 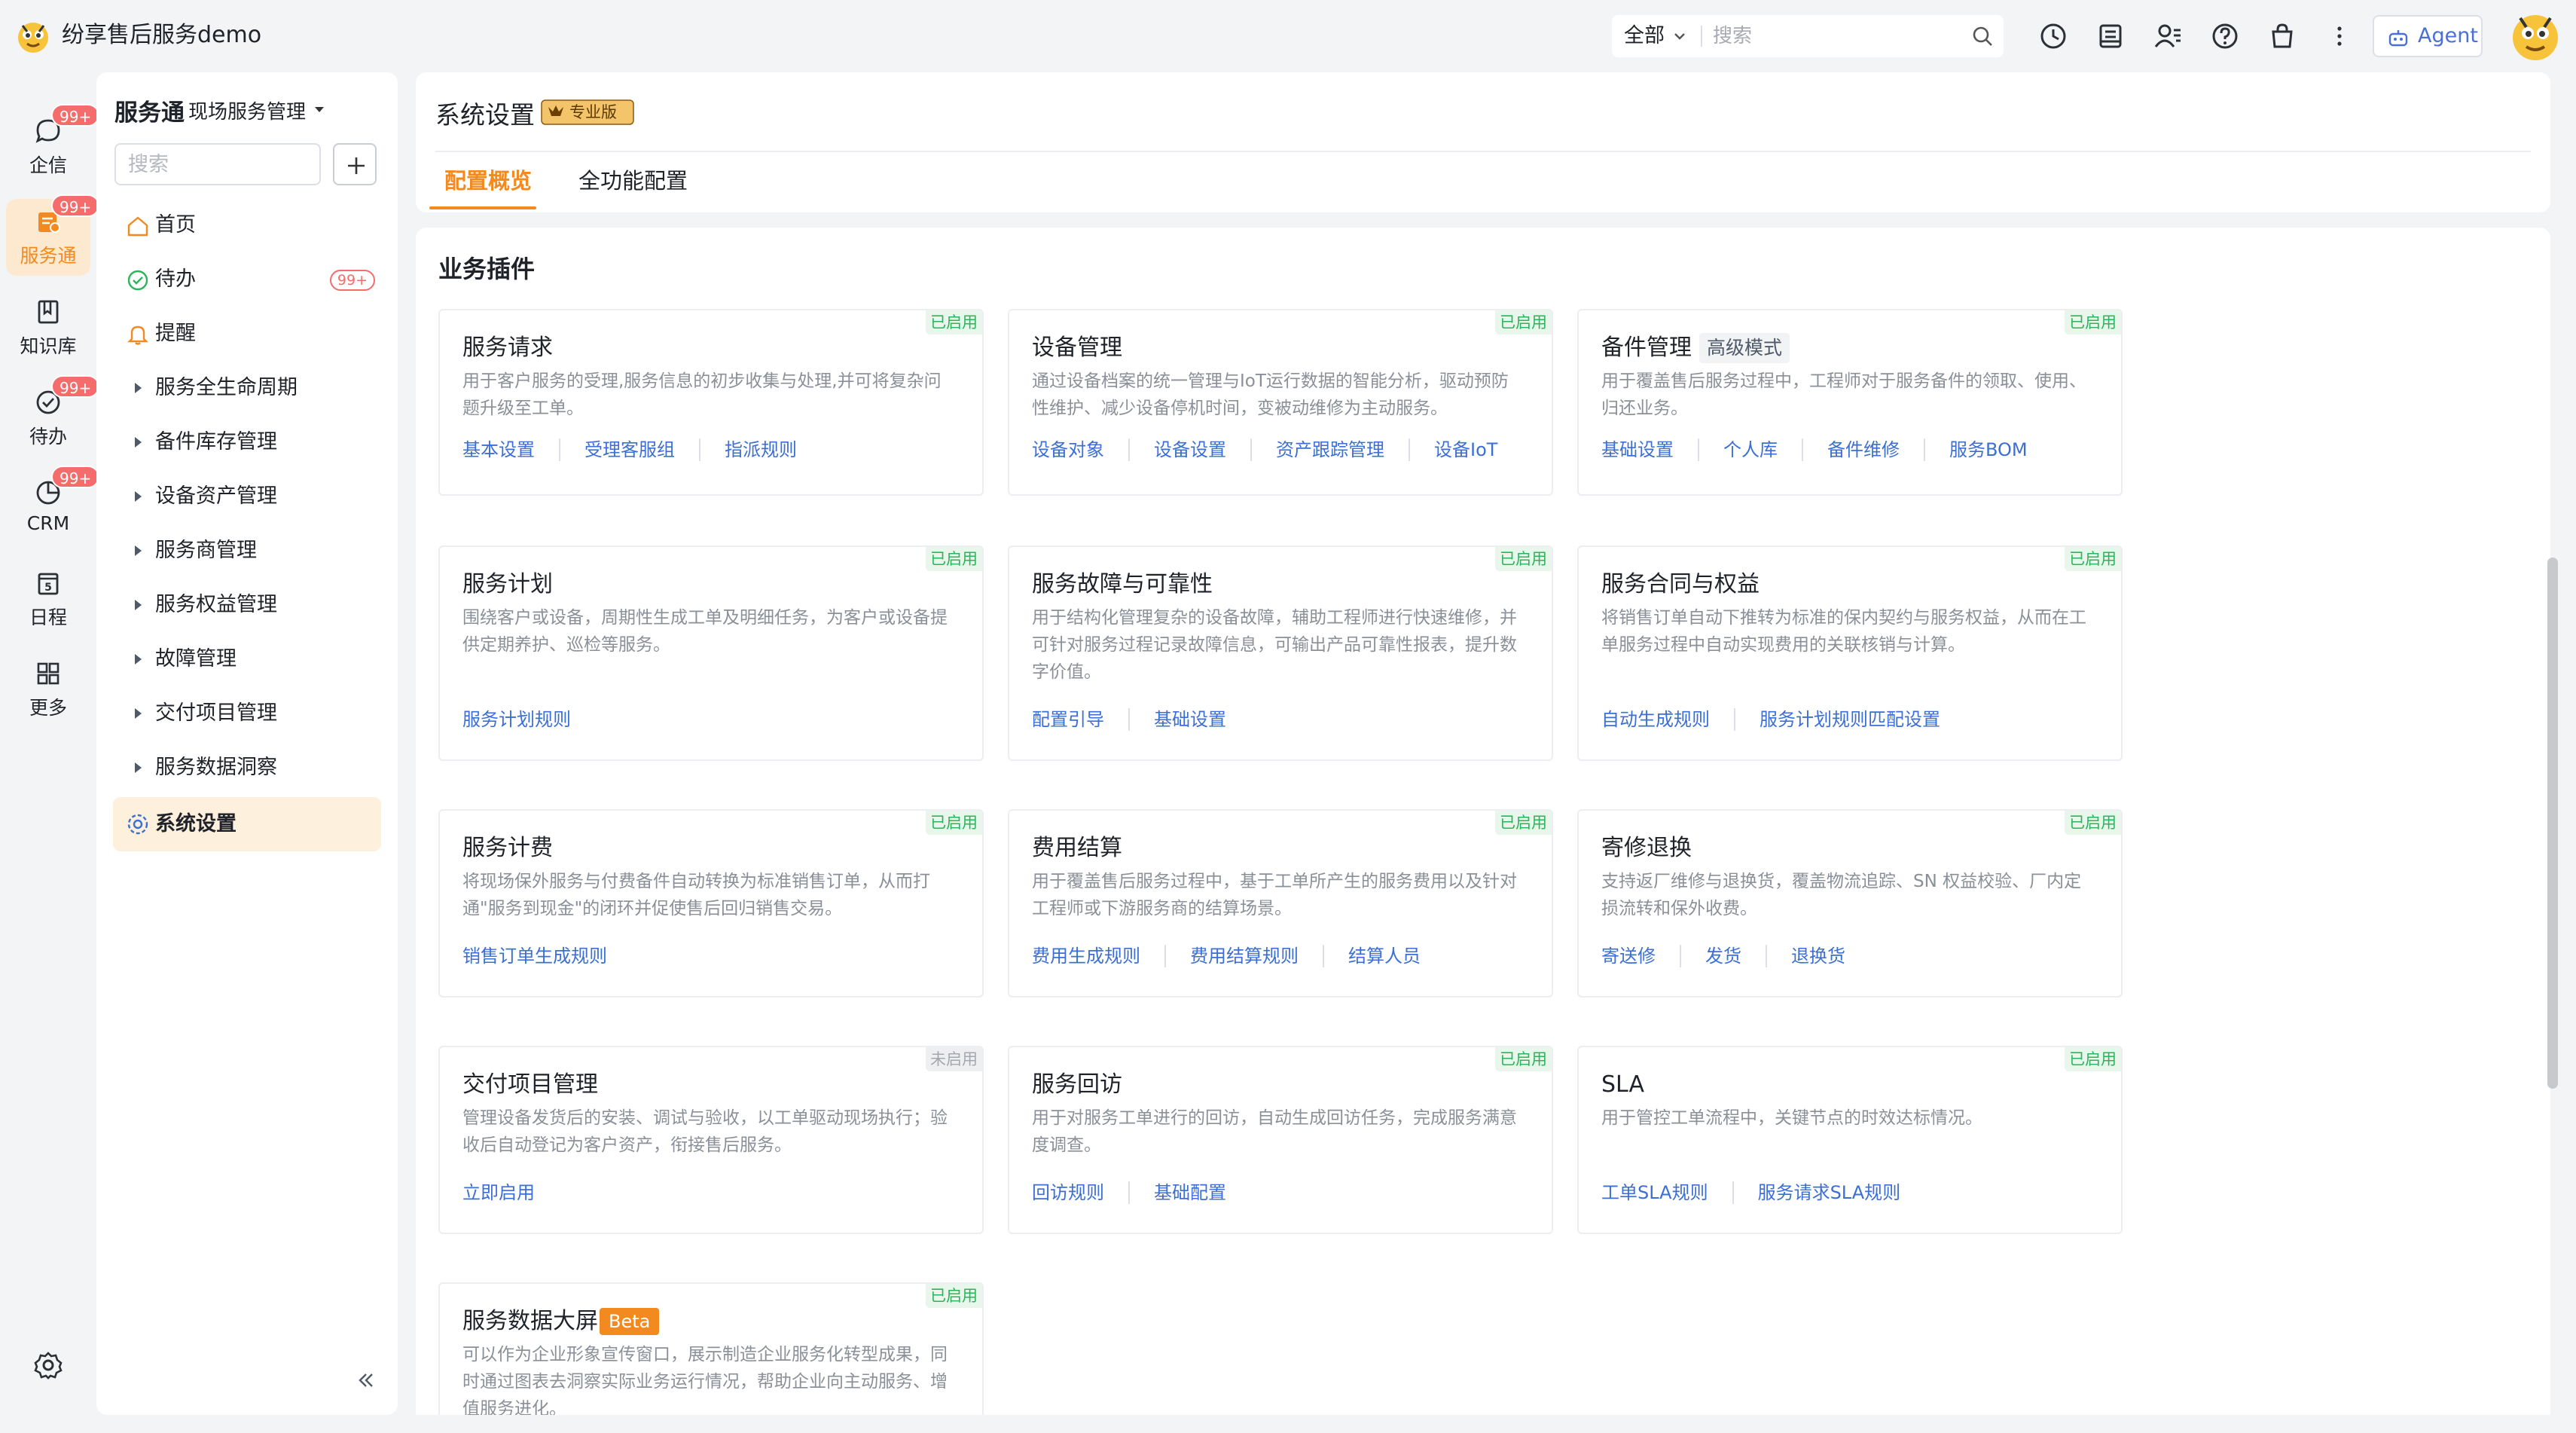 What do you see at coordinates (1830, 1192) in the screenshot?
I see `link-service-request-sla-rules: 服务请求SLA规则` at bounding box center [1830, 1192].